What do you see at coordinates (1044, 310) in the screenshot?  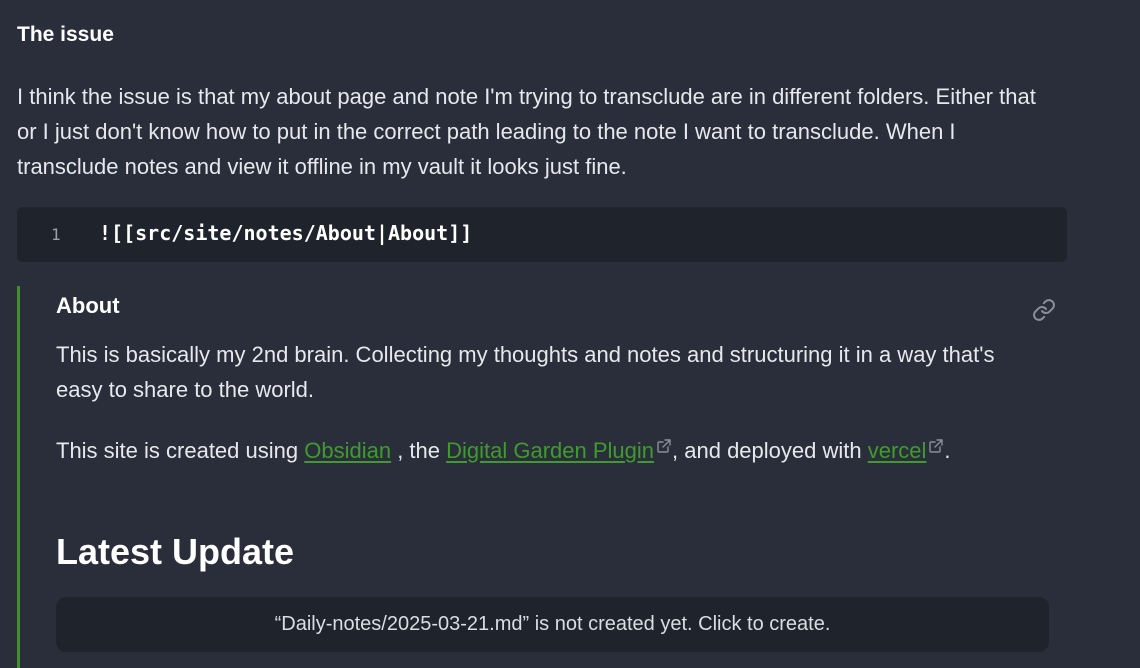 I see `link-icon` at bounding box center [1044, 310].